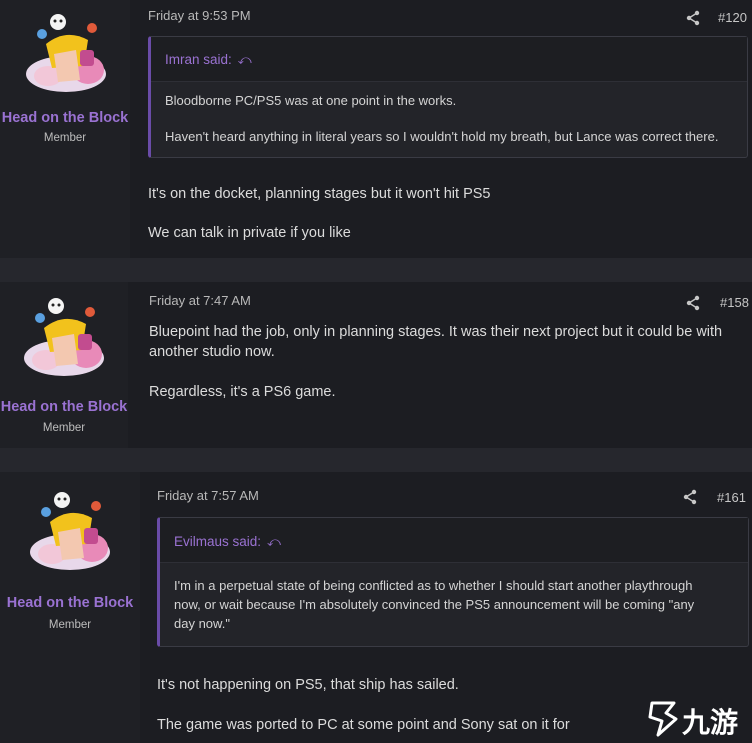 The width and height of the screenshot is (752, 743). What do you see at coordinates (208, 495) in the screenshot?
I see `post-date: Friday at 7:57 AM` at bounding box center [208, 495].